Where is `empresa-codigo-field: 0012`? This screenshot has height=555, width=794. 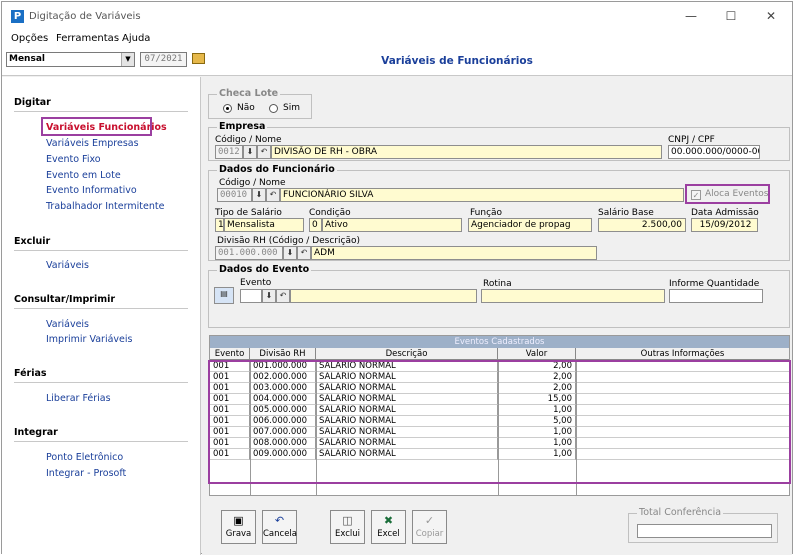
empresa-codigo-field: 0012 is located at coordinates (229, 152).